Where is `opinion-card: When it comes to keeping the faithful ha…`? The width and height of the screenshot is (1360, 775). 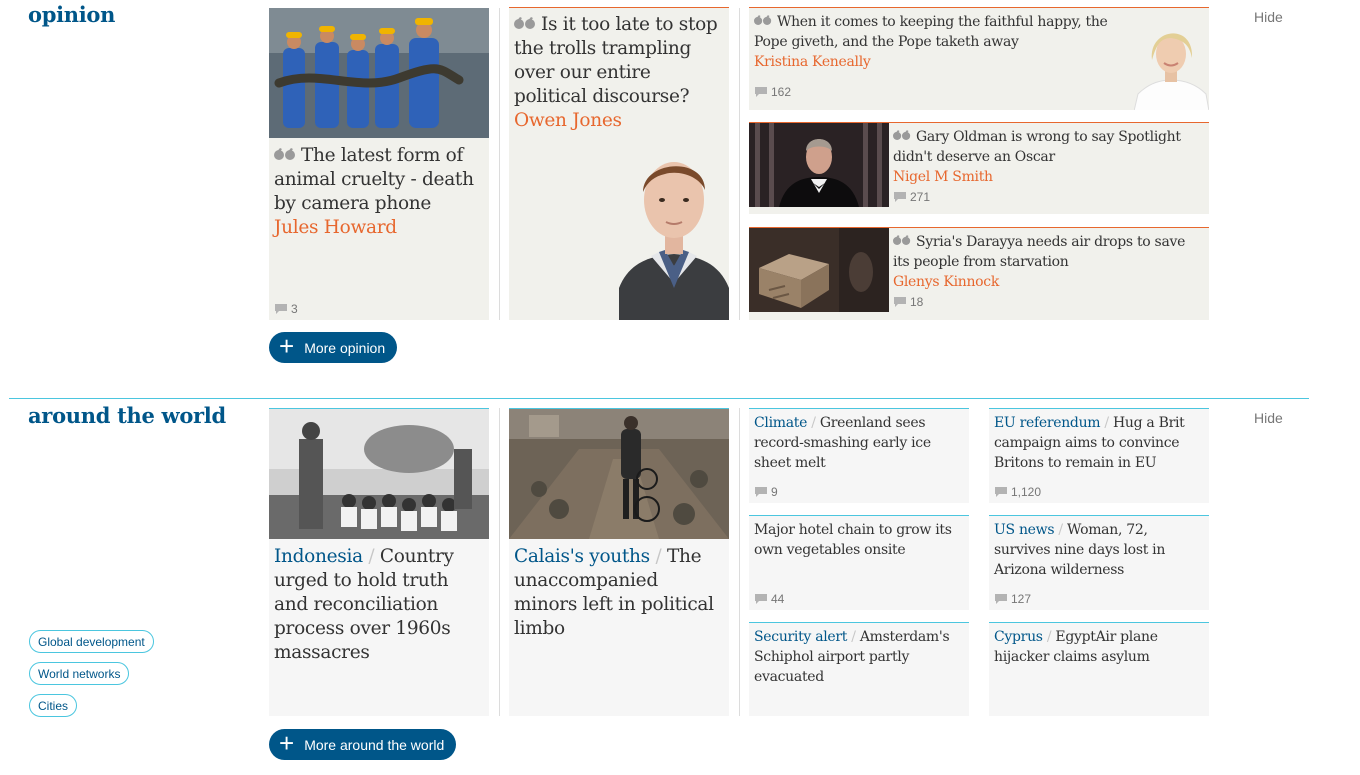
opinion-card: When it comes to keeping the faithful ha… is located at coordinates (979, 58).